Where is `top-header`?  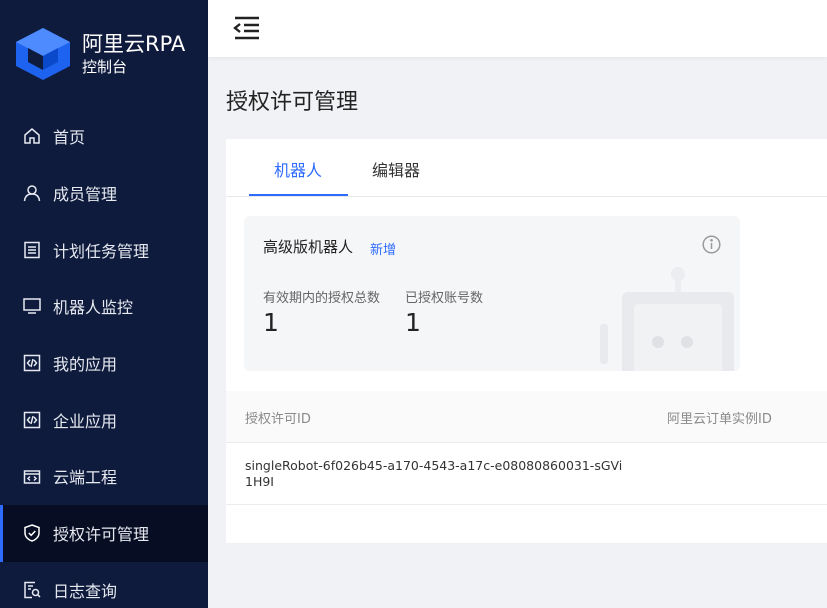 top-header is located at coordinates (517, 28).